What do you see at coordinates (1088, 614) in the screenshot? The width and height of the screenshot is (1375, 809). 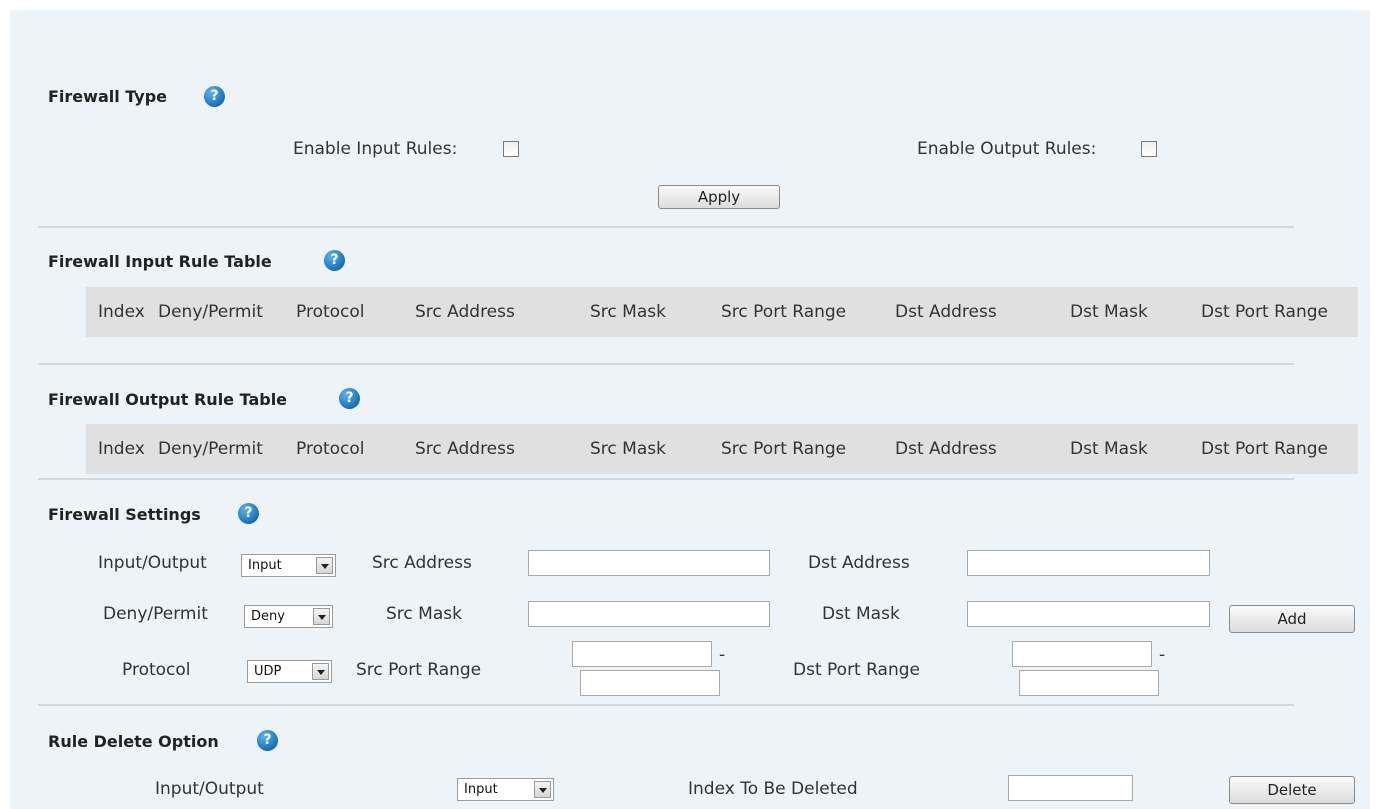 I see `dst-mask-input` at bounding box center [1088, 614].